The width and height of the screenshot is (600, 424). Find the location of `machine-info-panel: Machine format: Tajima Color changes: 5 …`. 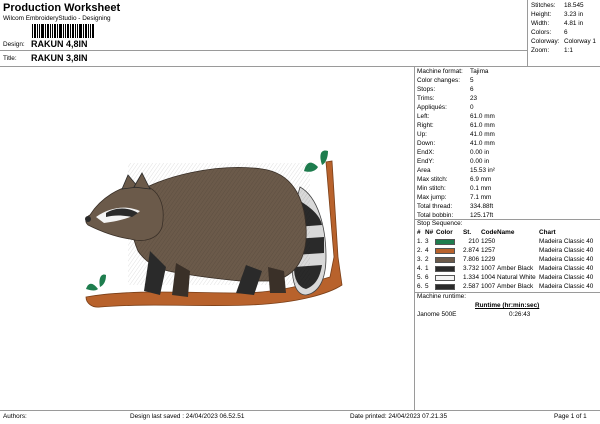

machine-info-panel: Machine format: Tajima Color changes: 5 … is located at coordinates (507, 143).